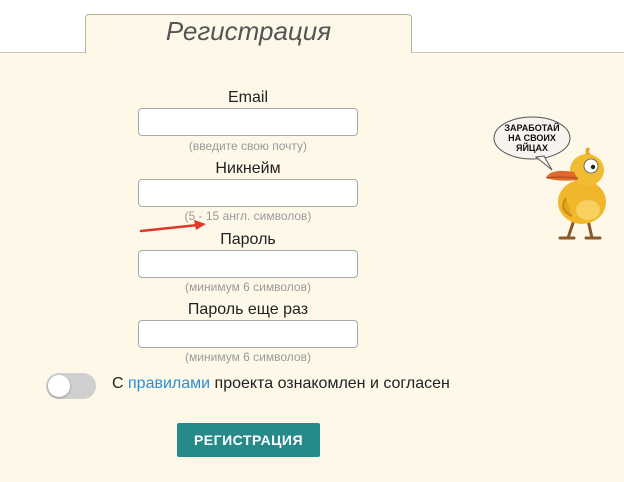 The image size is (624, 482). I want to click on agreement-suffix: проекта ознакомлен и согласен, so click(332, 383).